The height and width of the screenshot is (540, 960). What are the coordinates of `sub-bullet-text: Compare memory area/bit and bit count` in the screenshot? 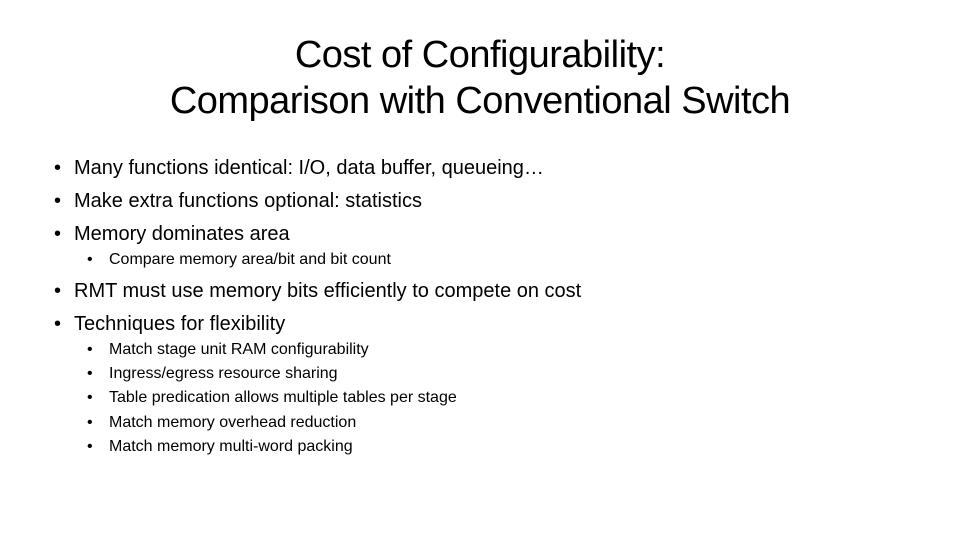 It's located at (250, 259).